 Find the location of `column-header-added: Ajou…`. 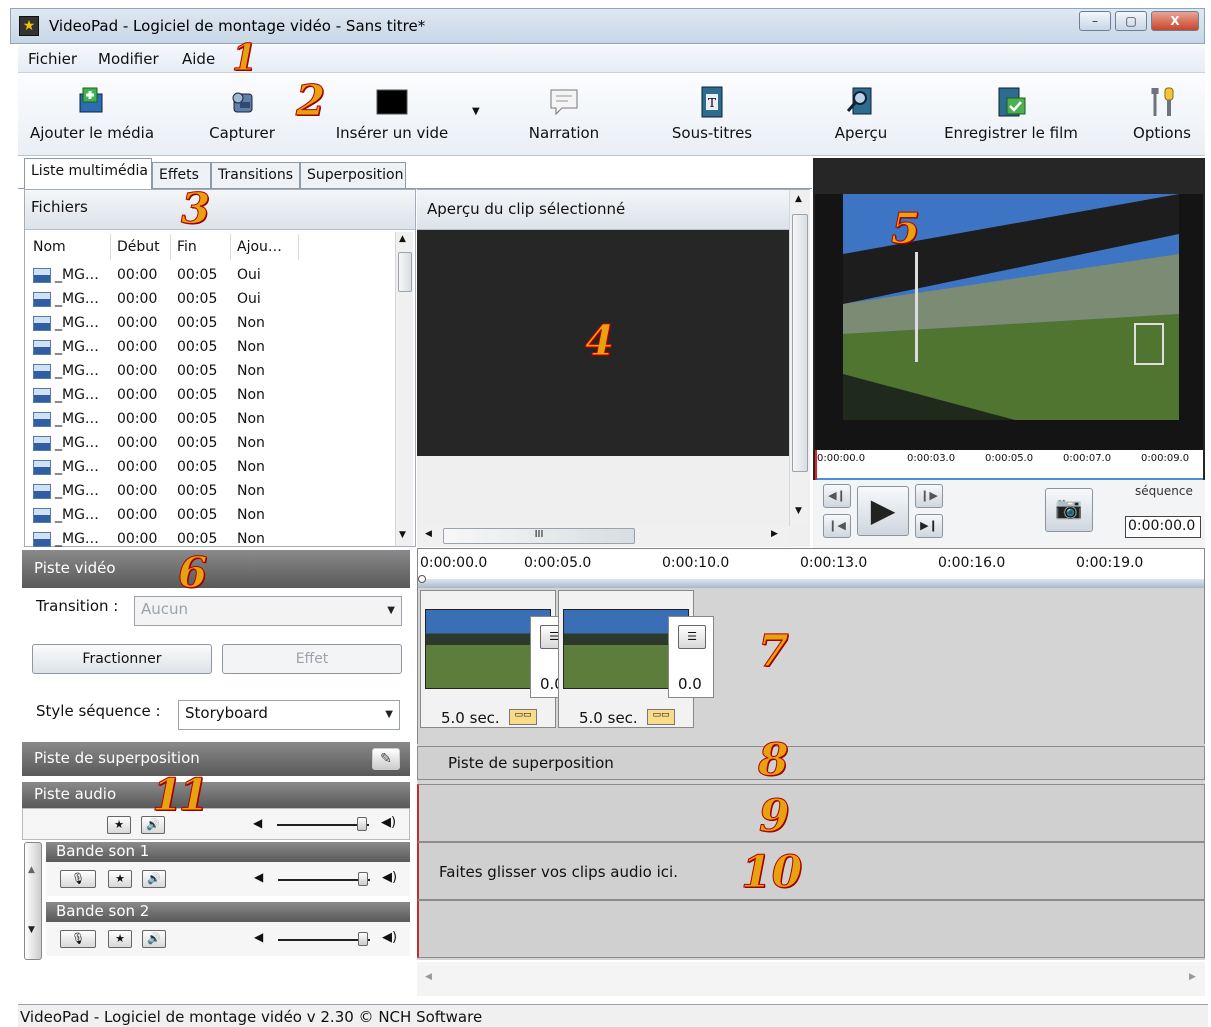

column-header-added: Ajou… is located at coordinates (265, 247).